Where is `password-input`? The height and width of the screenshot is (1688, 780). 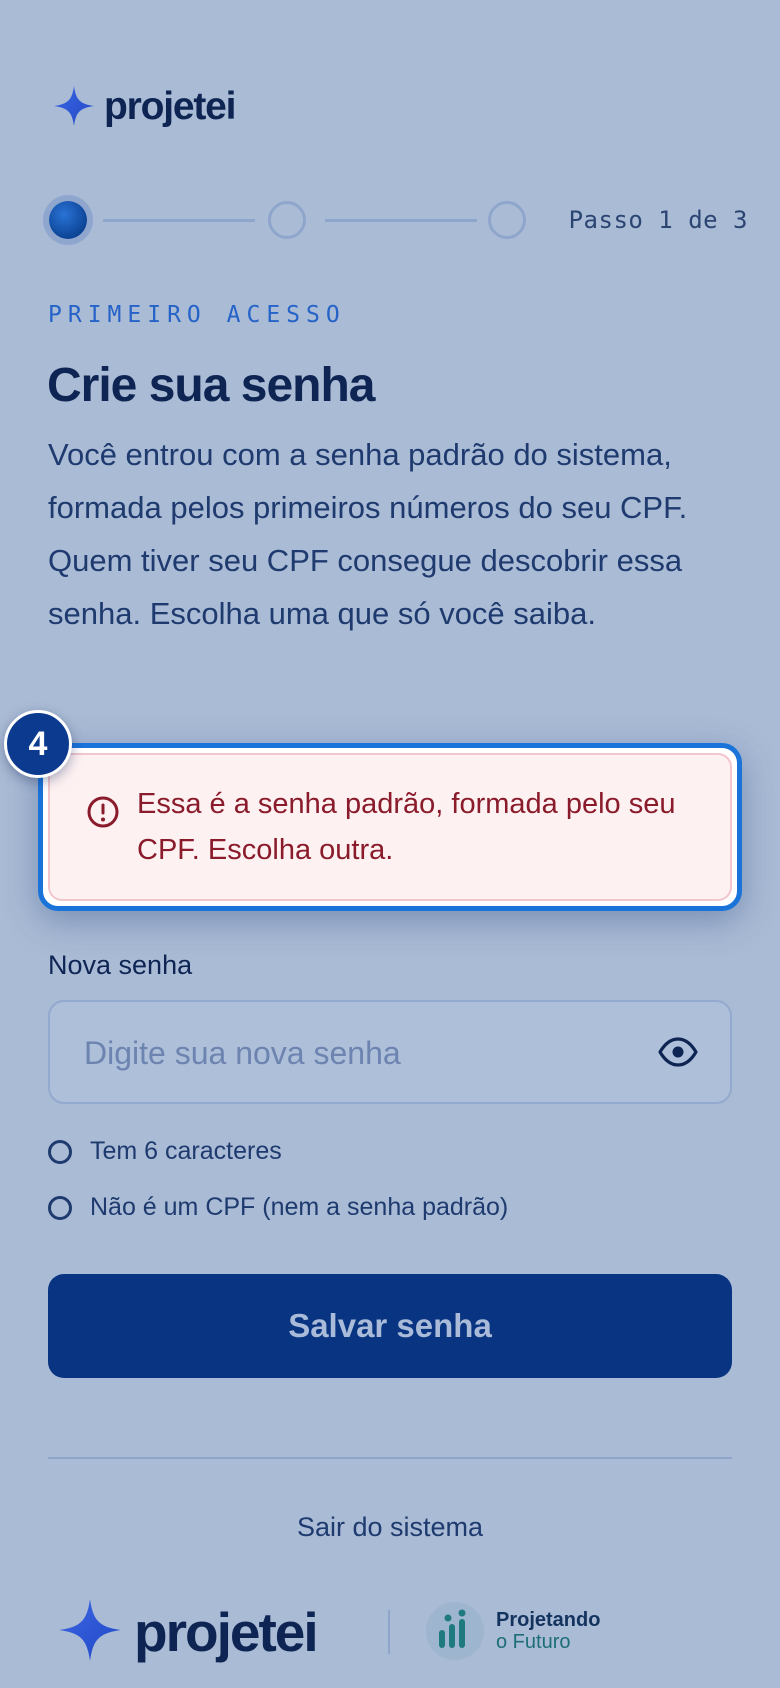
password-input is located at coordinates (344, 1053).